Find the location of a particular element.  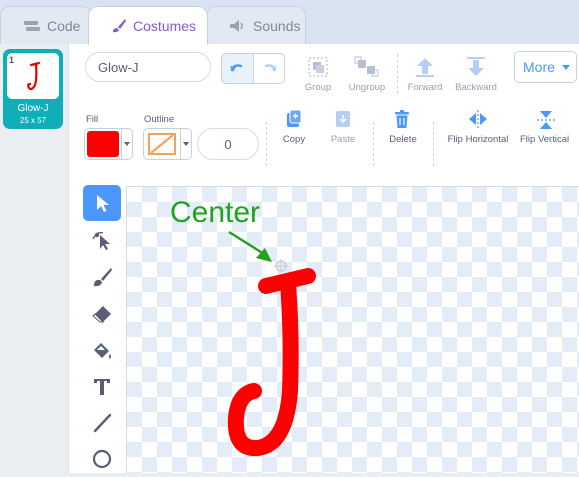

delete-button is located at coordinates (402, 119).